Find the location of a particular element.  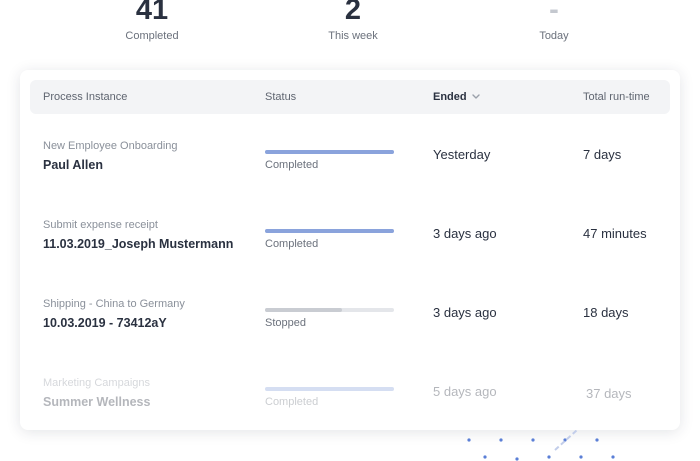

stat-today: - Today is located at coordinates (554, 21).